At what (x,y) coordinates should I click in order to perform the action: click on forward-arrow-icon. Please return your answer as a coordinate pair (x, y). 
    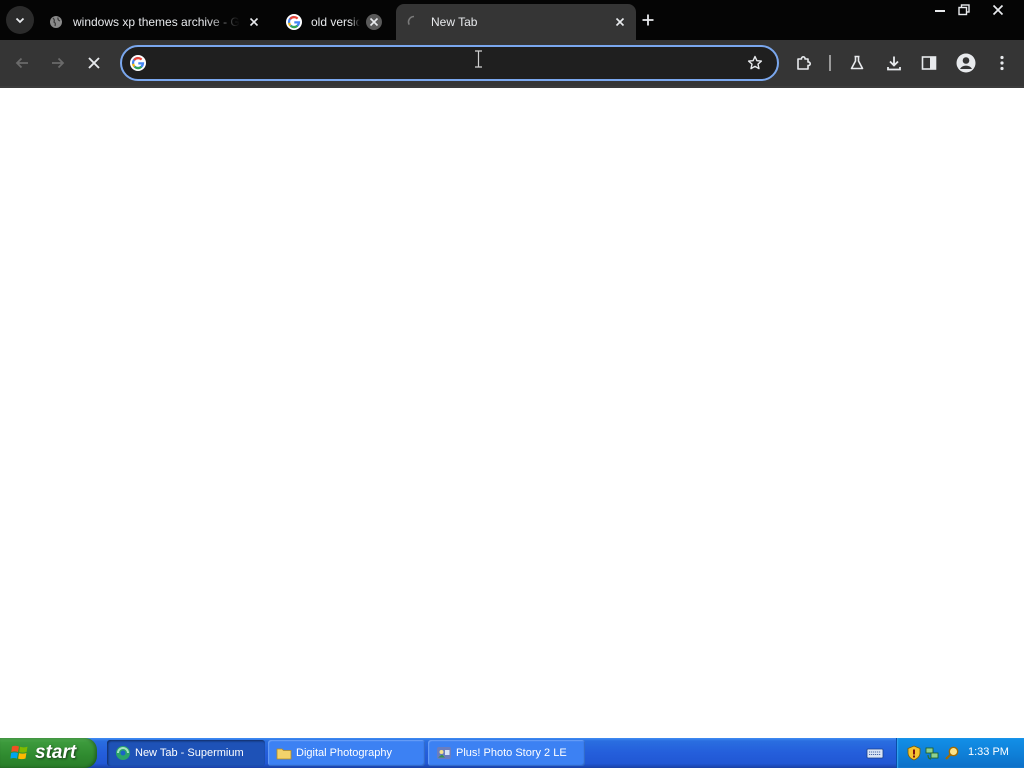
    Looking at the image, I should click on (58, 63).